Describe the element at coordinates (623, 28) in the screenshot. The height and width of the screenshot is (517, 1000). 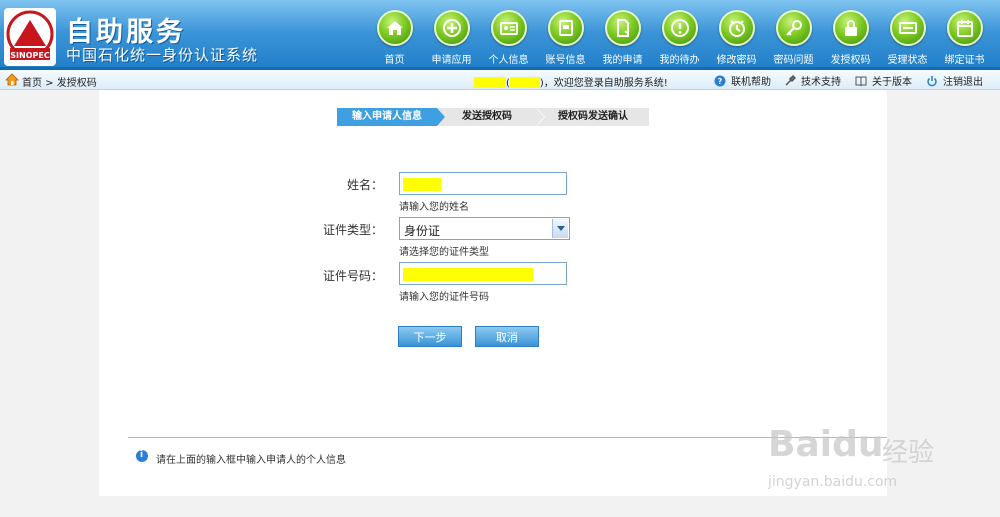
I see `document-icon` at that location.